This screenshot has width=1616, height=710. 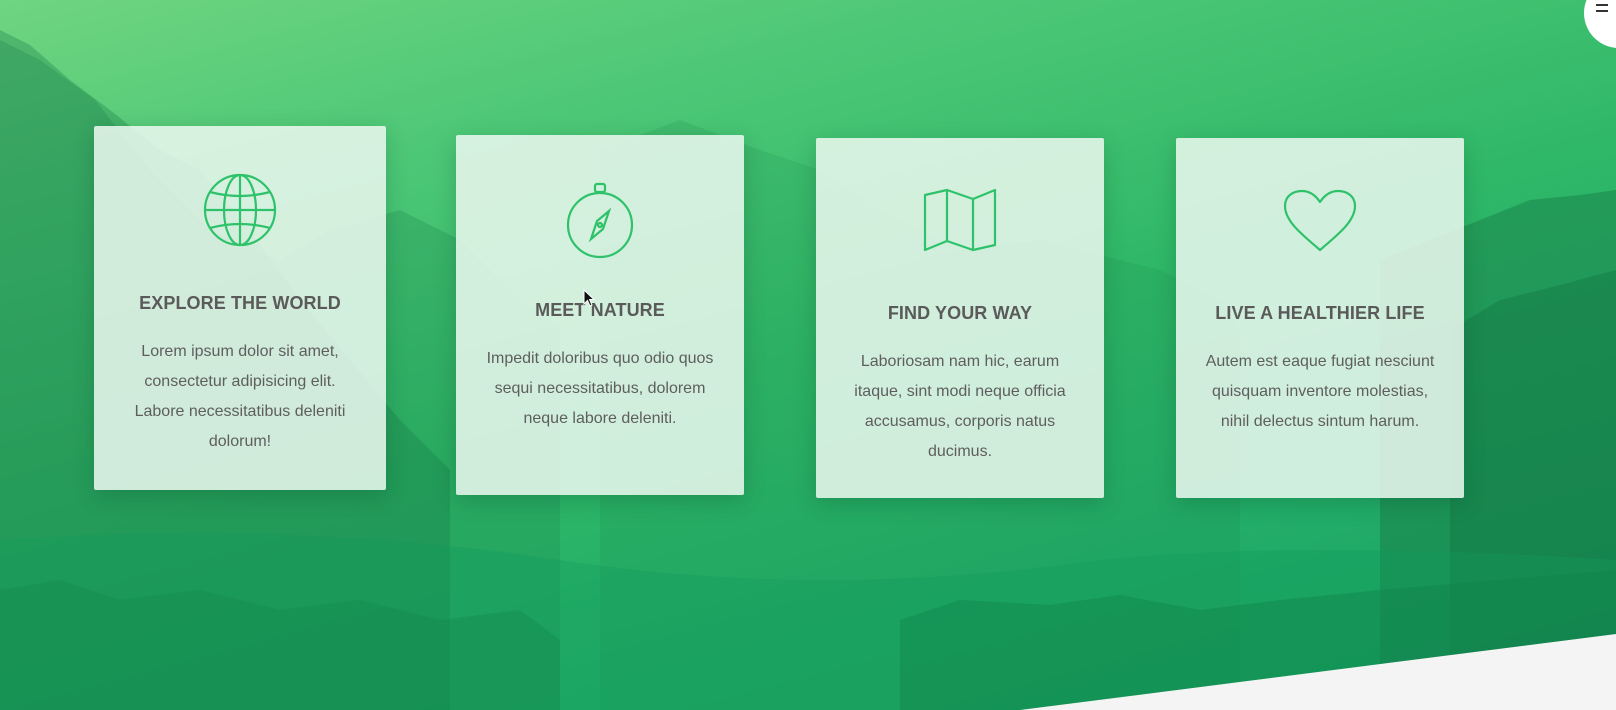 I want to click on map-icon, so click(x=960, y=220).